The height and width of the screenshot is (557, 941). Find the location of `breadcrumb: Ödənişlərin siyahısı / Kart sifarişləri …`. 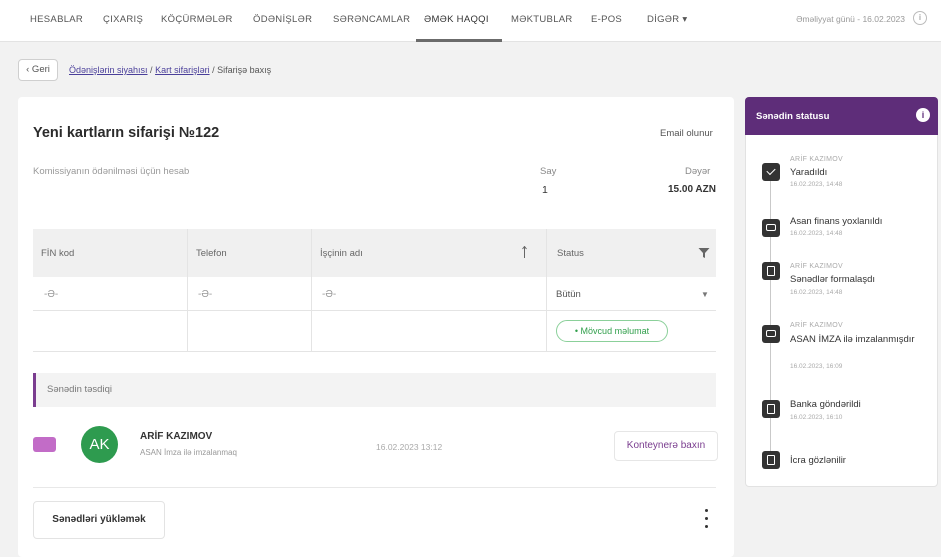

breadcrumb: Ödənişlərin siyahısı / Kart sifarişləri … is located at coordinates (170, 70).